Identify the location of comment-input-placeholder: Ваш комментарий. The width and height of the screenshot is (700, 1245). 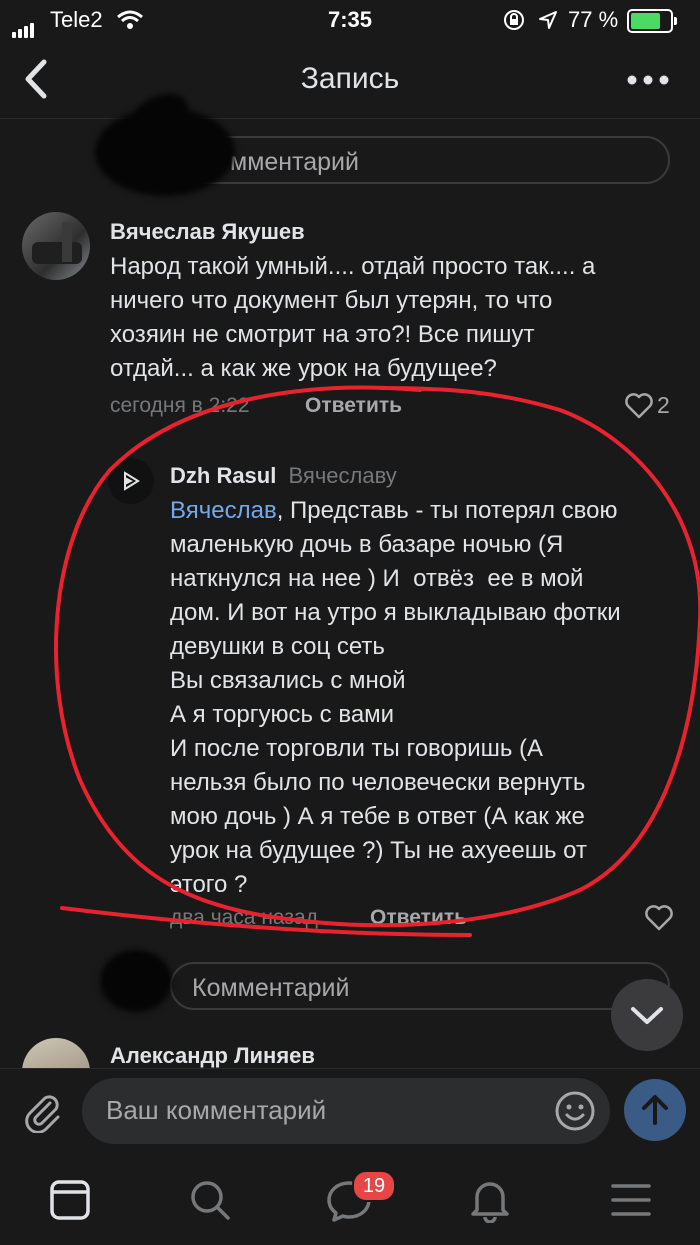
(216, 1110).